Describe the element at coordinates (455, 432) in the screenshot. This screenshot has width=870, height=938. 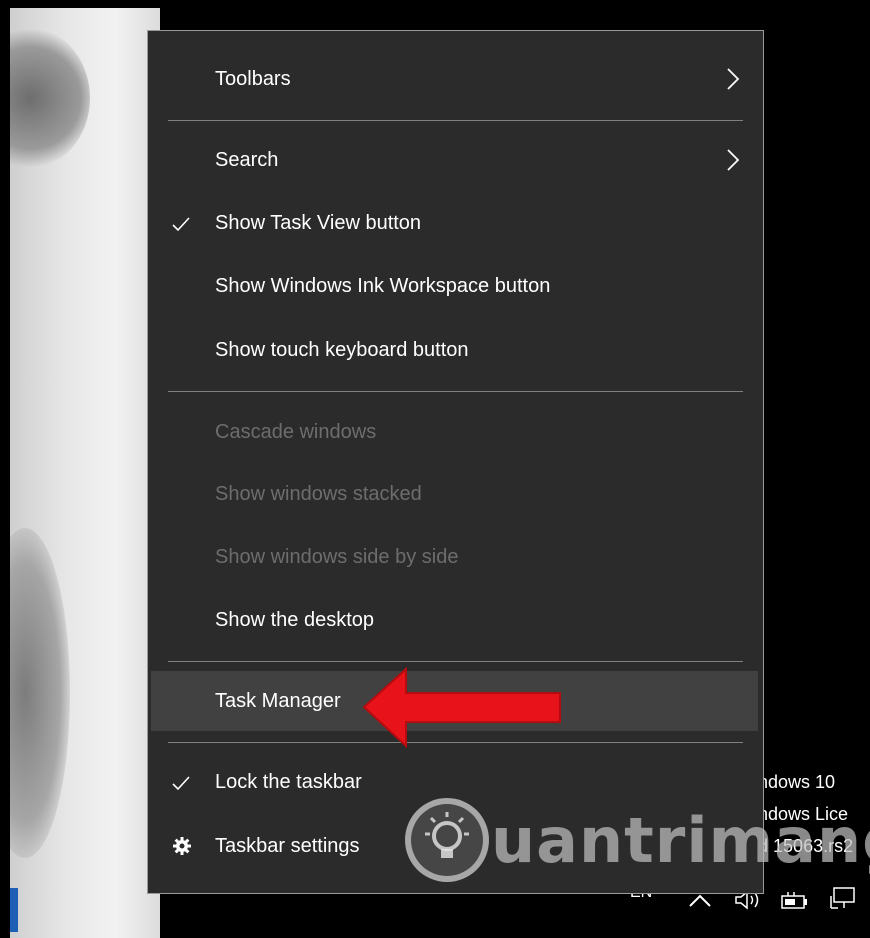
I see `menu-item-cascade-windows: Cascade windows` at that location.